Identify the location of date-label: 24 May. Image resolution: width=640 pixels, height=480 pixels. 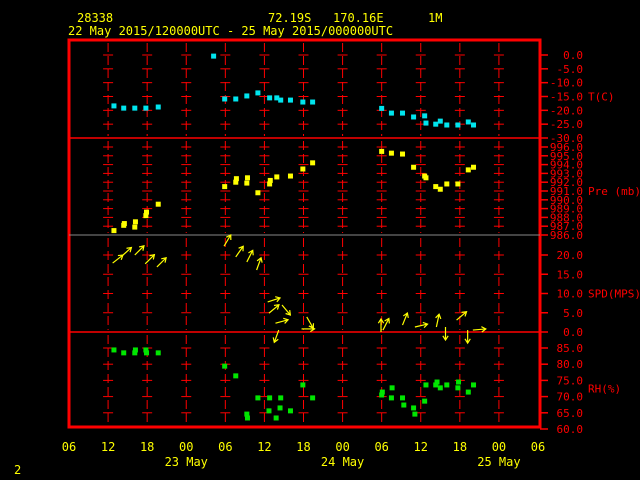
(342, 462).